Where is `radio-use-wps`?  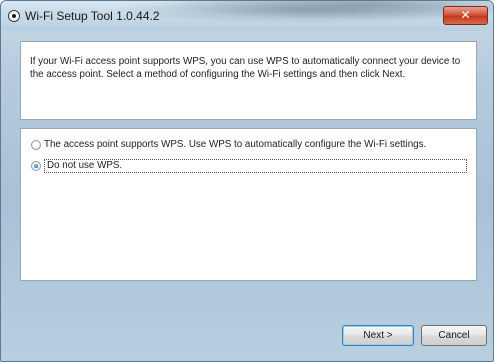
radio-use-wps is located at coordinates (36, 145).